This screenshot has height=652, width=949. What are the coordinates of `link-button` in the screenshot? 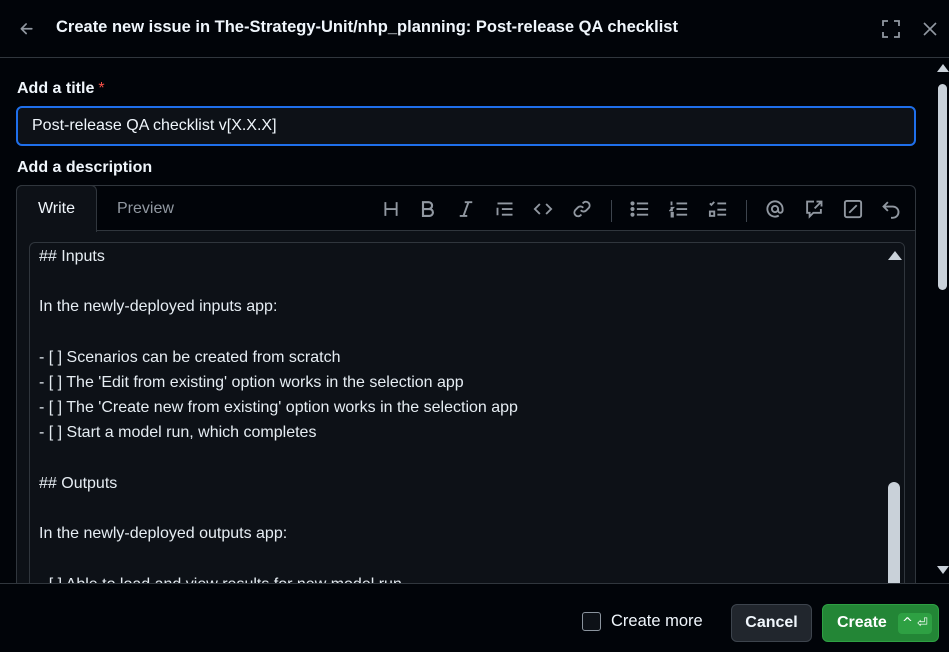 It's located at (582, 209).